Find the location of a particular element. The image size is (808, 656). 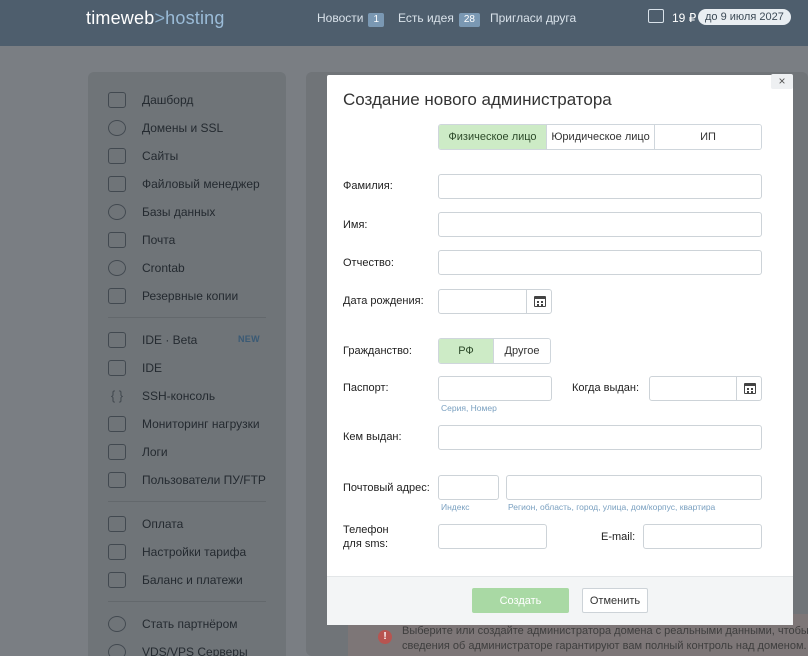

surname-input is located at coordinates (600, 186).